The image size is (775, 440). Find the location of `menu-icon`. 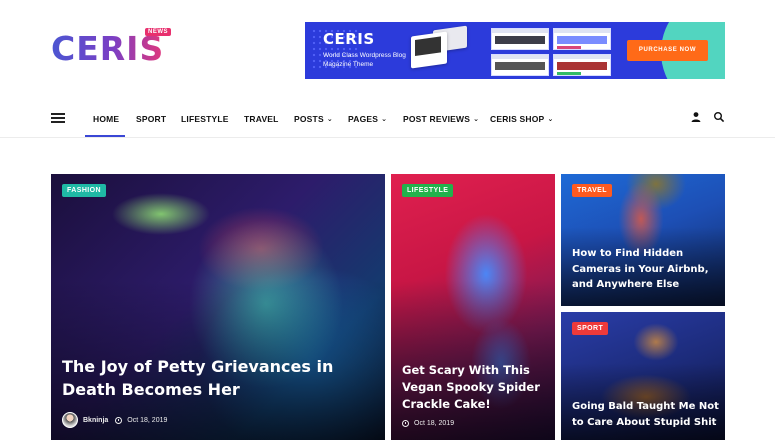

menu-icon is located at coordinates (58, 118).